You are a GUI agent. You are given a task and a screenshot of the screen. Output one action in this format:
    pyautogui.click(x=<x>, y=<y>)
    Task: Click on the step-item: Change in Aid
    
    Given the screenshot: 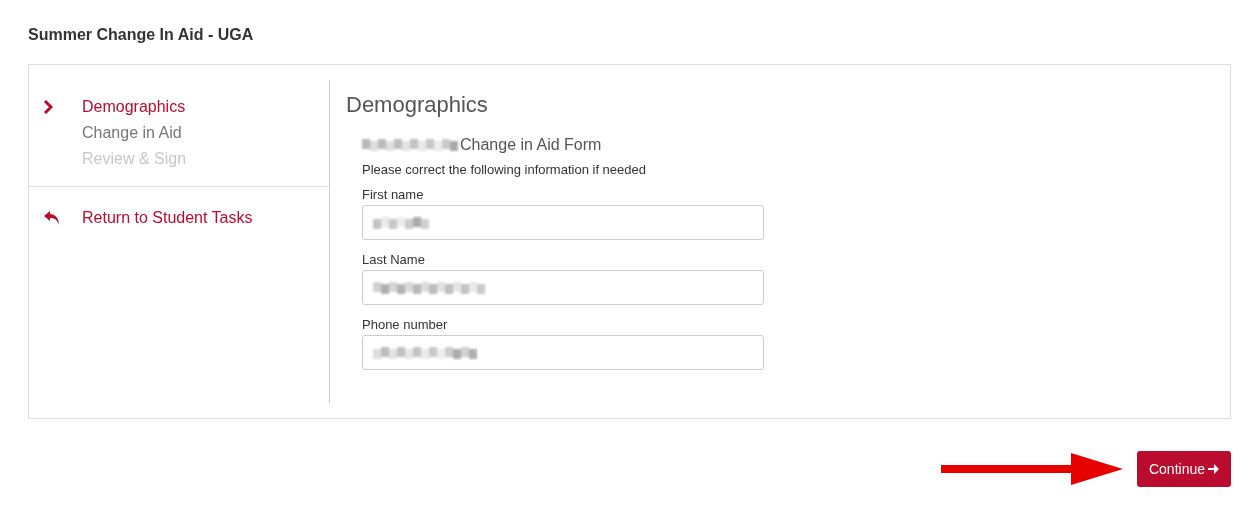 What is the action you would take?
    pyautogui.click(x=132, y=133)
    